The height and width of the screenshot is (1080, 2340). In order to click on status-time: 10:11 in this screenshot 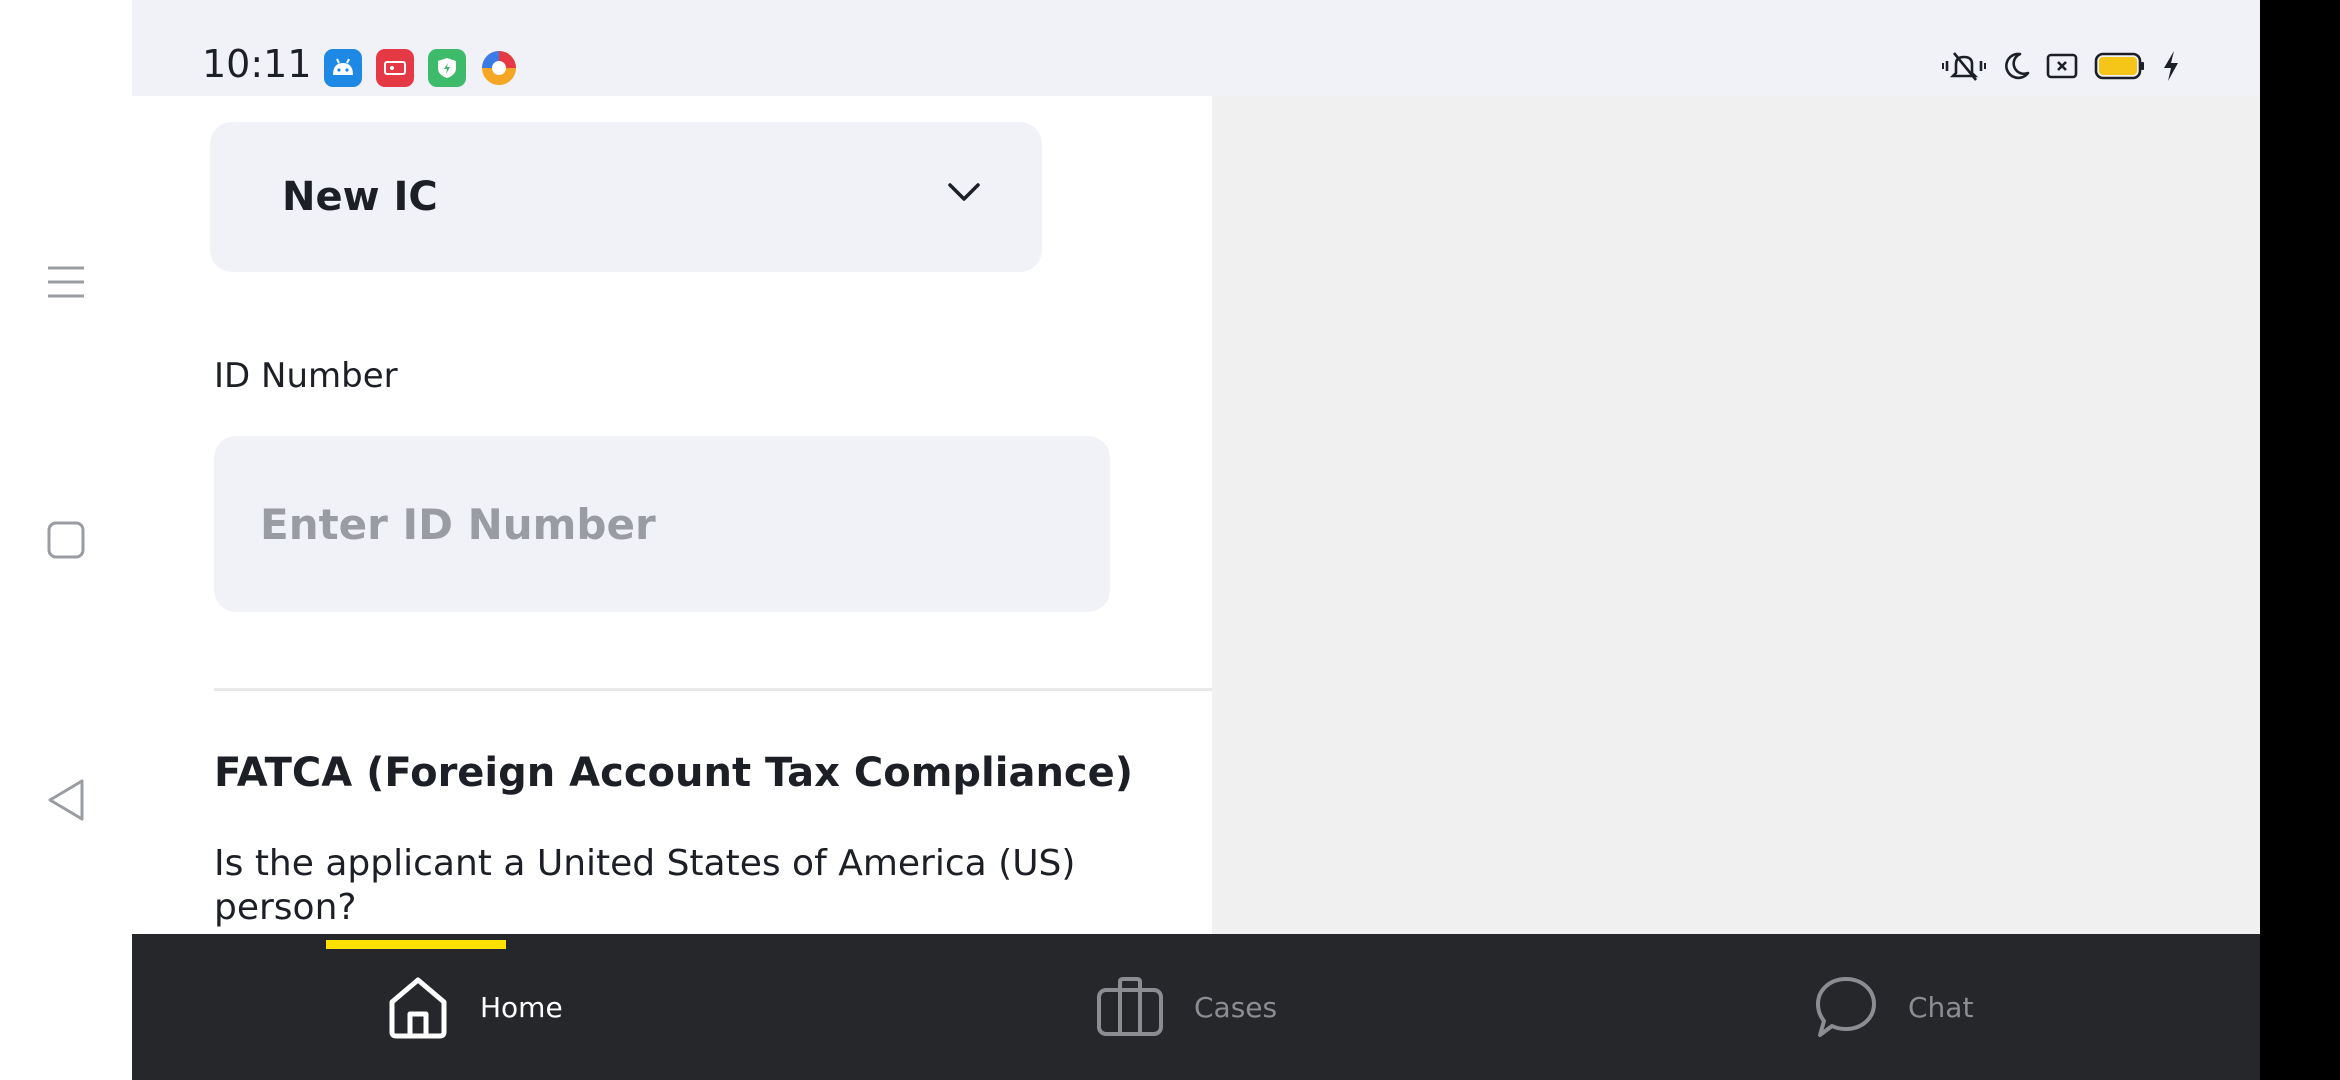, I will do `click(257, 64)`.